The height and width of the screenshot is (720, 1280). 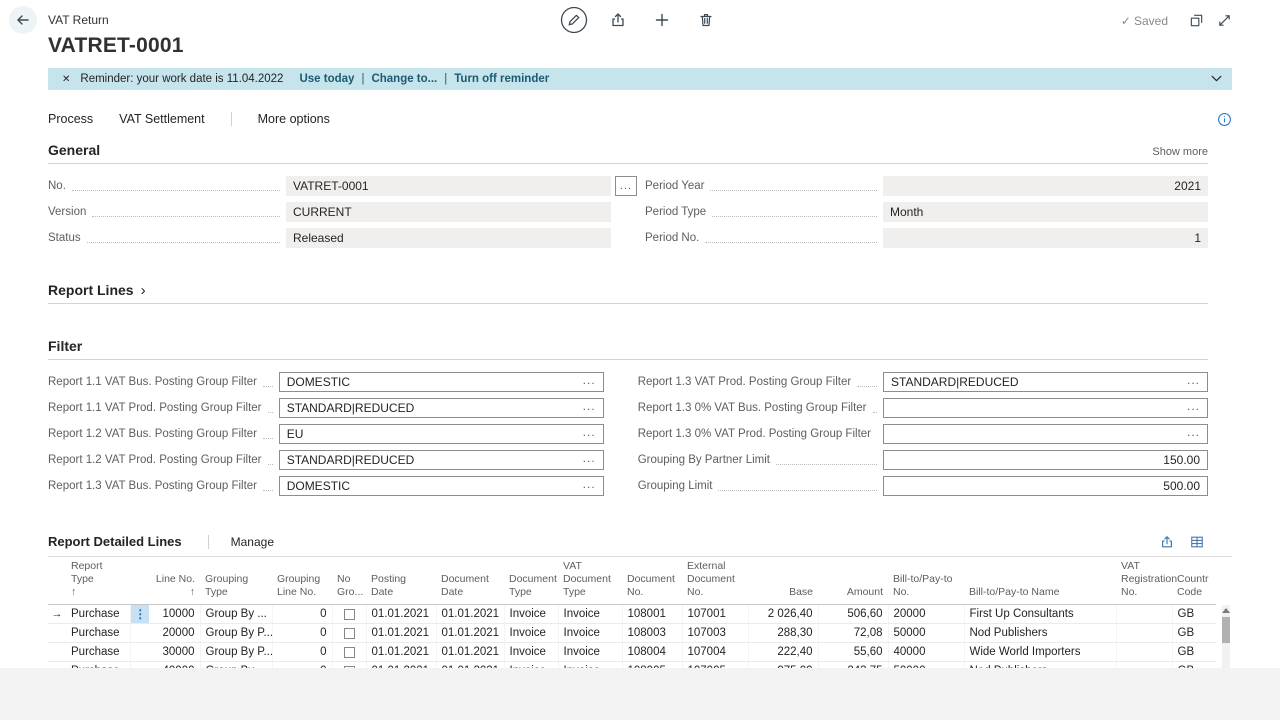 What do you see at coordinates (175, 581) in the screenshot?
I see `column-header-line_no: Line No. ↑` at bounding box center [175, 581].